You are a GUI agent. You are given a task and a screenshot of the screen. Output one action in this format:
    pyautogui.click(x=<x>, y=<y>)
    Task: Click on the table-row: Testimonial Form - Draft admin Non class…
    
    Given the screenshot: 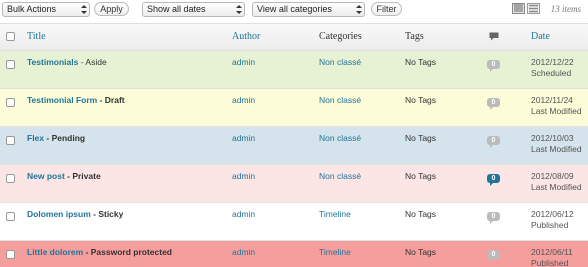 What is the action you would take?
    pyautogui.click(x=294, y=108)
    